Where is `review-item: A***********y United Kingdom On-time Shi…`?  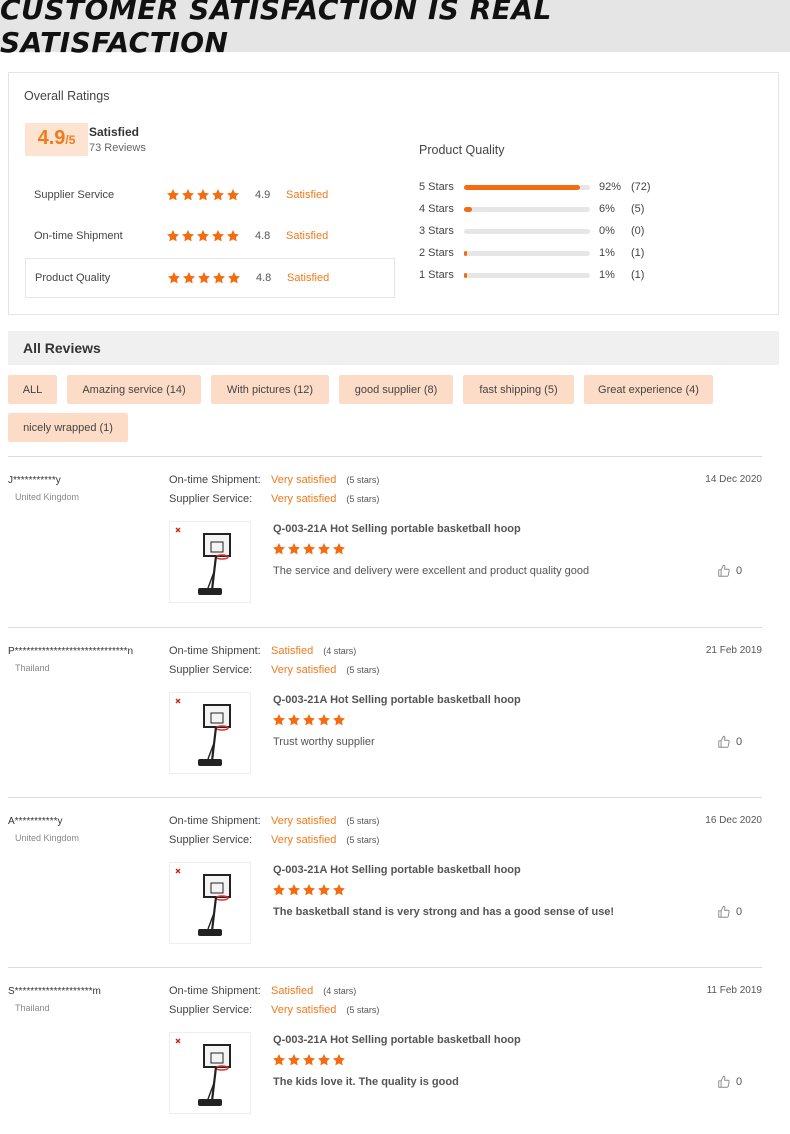
review-item: A***********y United Kingdom On-time Shi… is located at coordinates (385, 882).